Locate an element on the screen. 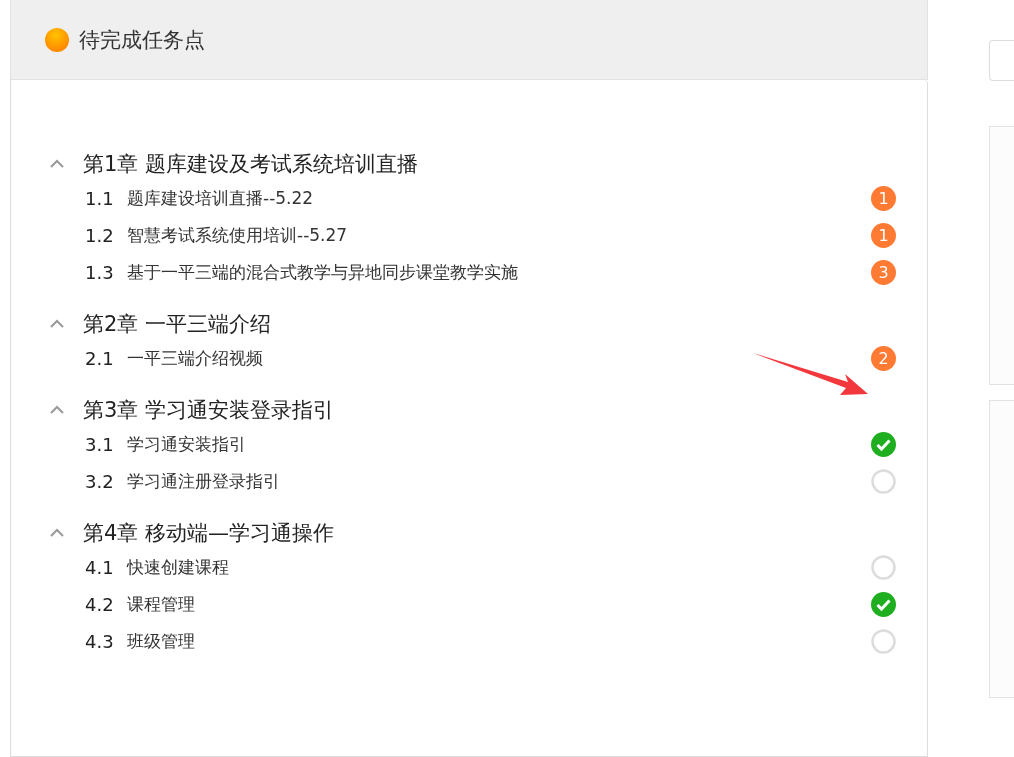 The height and width of the screenshot is (757, 1014). panel-title: 待完成任务点 is located at coordinates (142, 40).